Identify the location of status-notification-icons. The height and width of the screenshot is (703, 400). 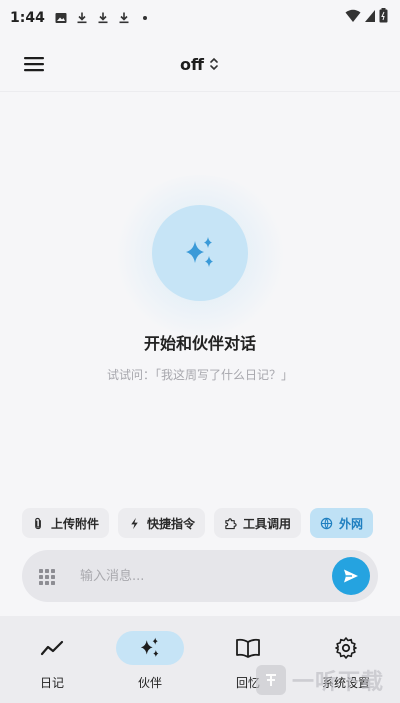
(103, 18).